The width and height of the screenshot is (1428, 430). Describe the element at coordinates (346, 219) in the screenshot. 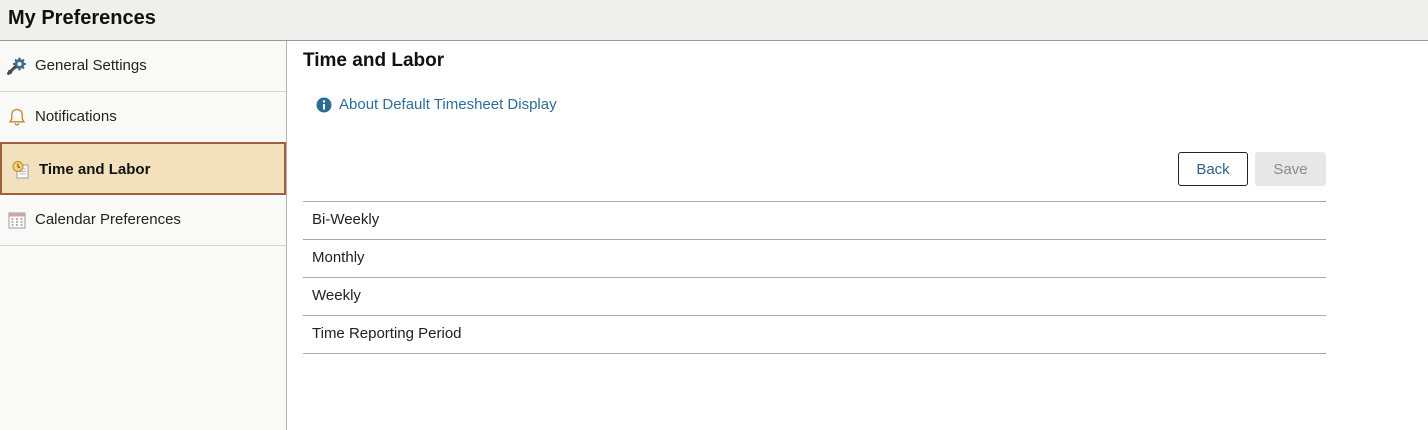

I see `list-item-label: Bi-Weekly` at that location.